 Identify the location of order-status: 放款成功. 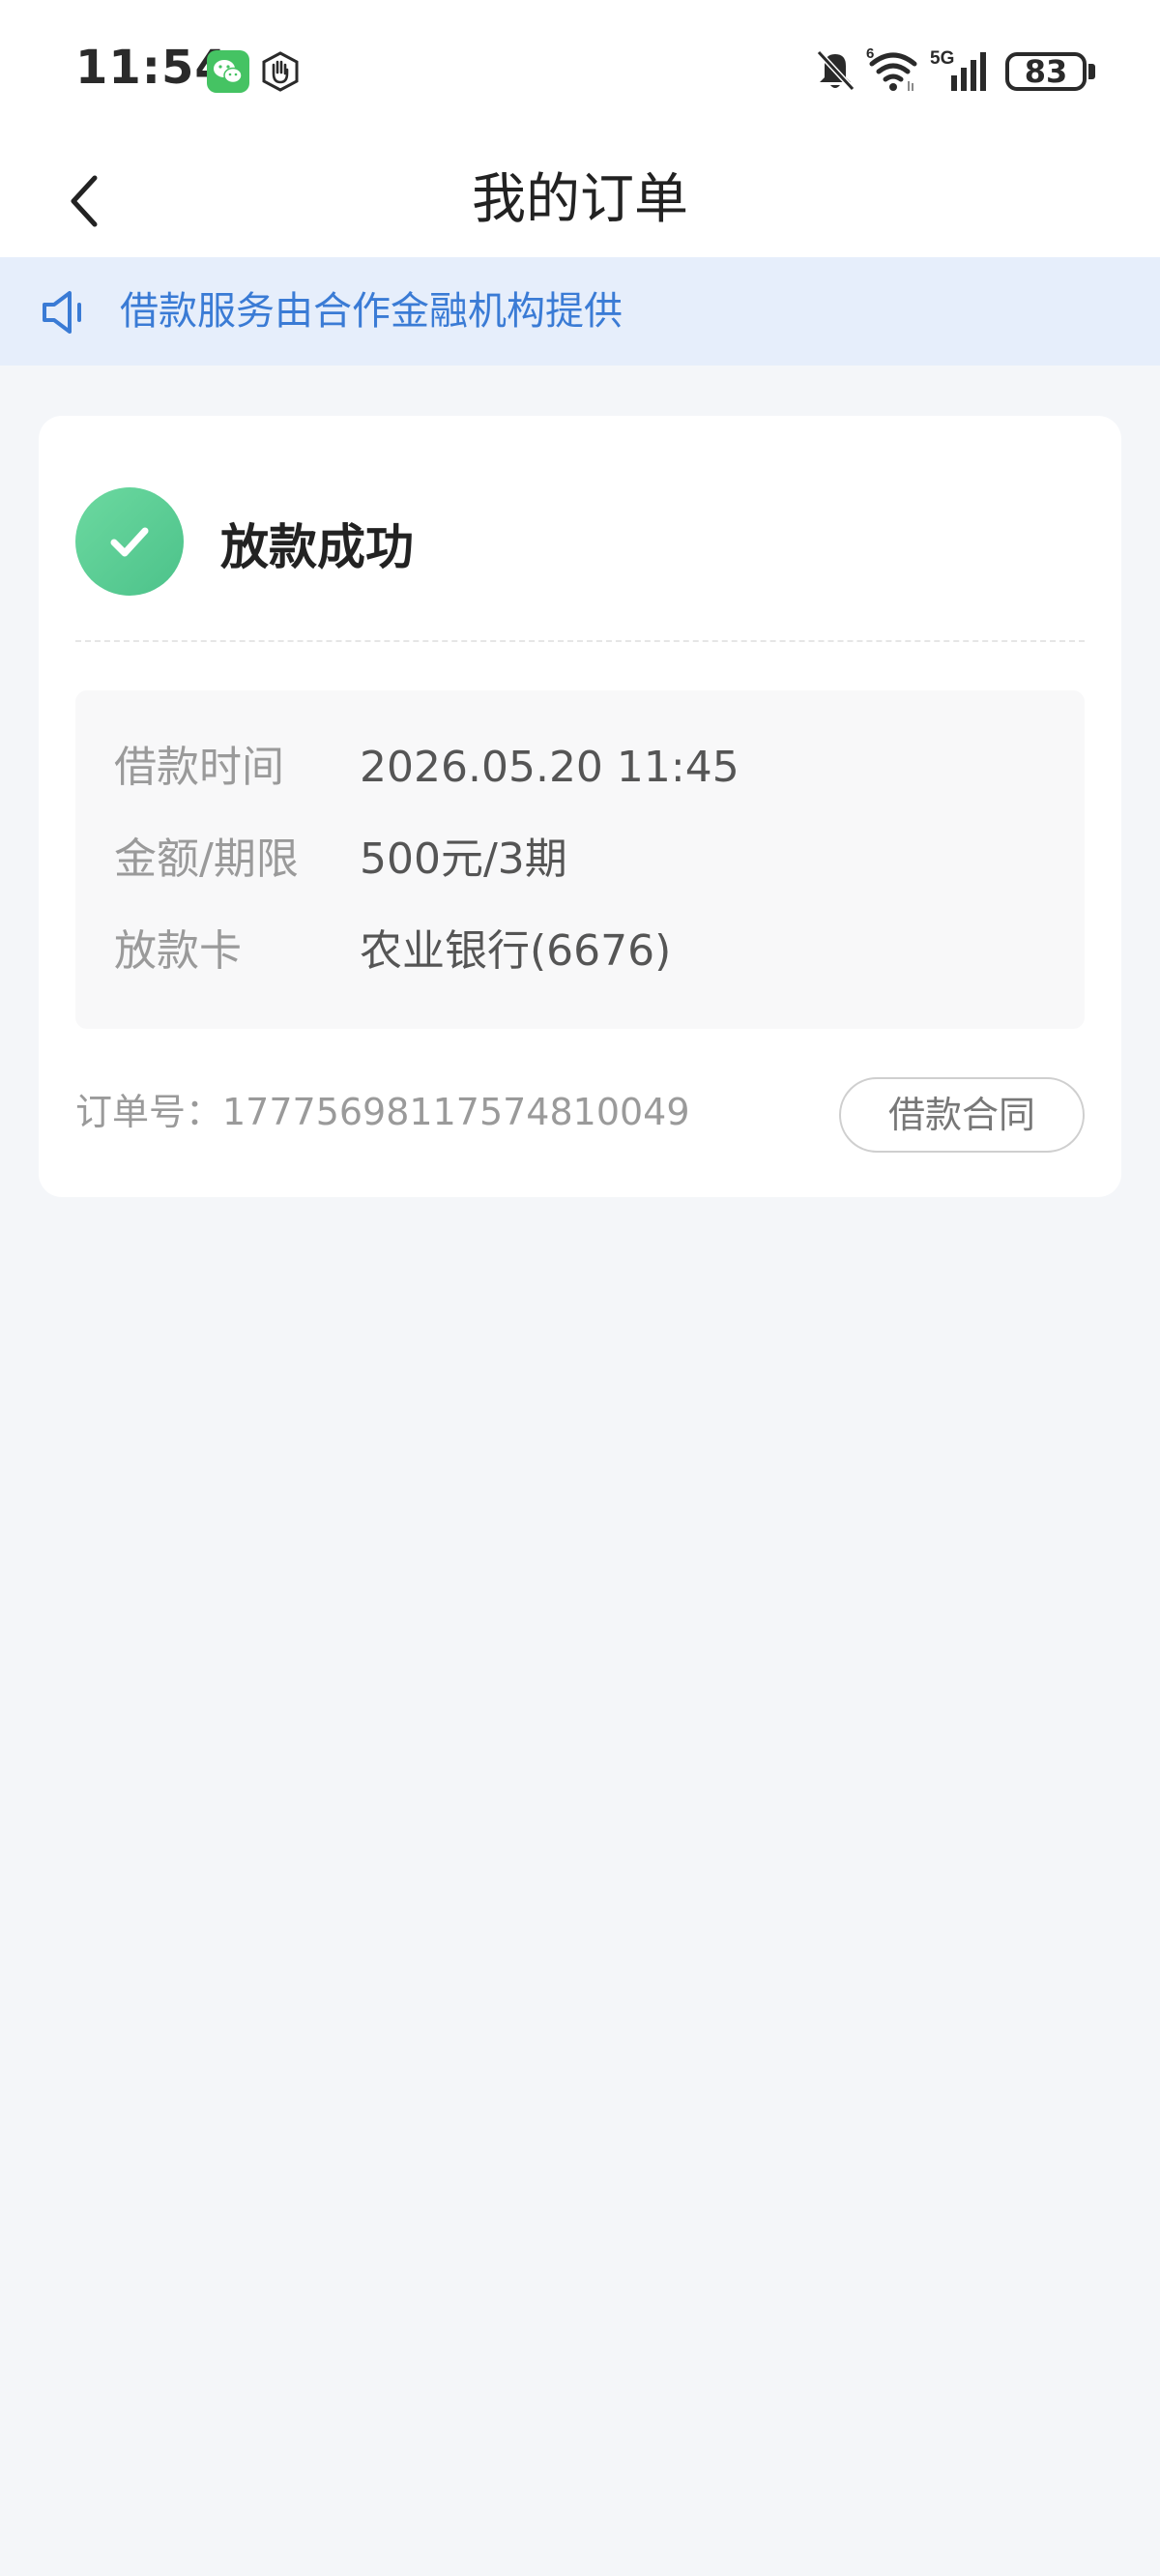
(317, 547).